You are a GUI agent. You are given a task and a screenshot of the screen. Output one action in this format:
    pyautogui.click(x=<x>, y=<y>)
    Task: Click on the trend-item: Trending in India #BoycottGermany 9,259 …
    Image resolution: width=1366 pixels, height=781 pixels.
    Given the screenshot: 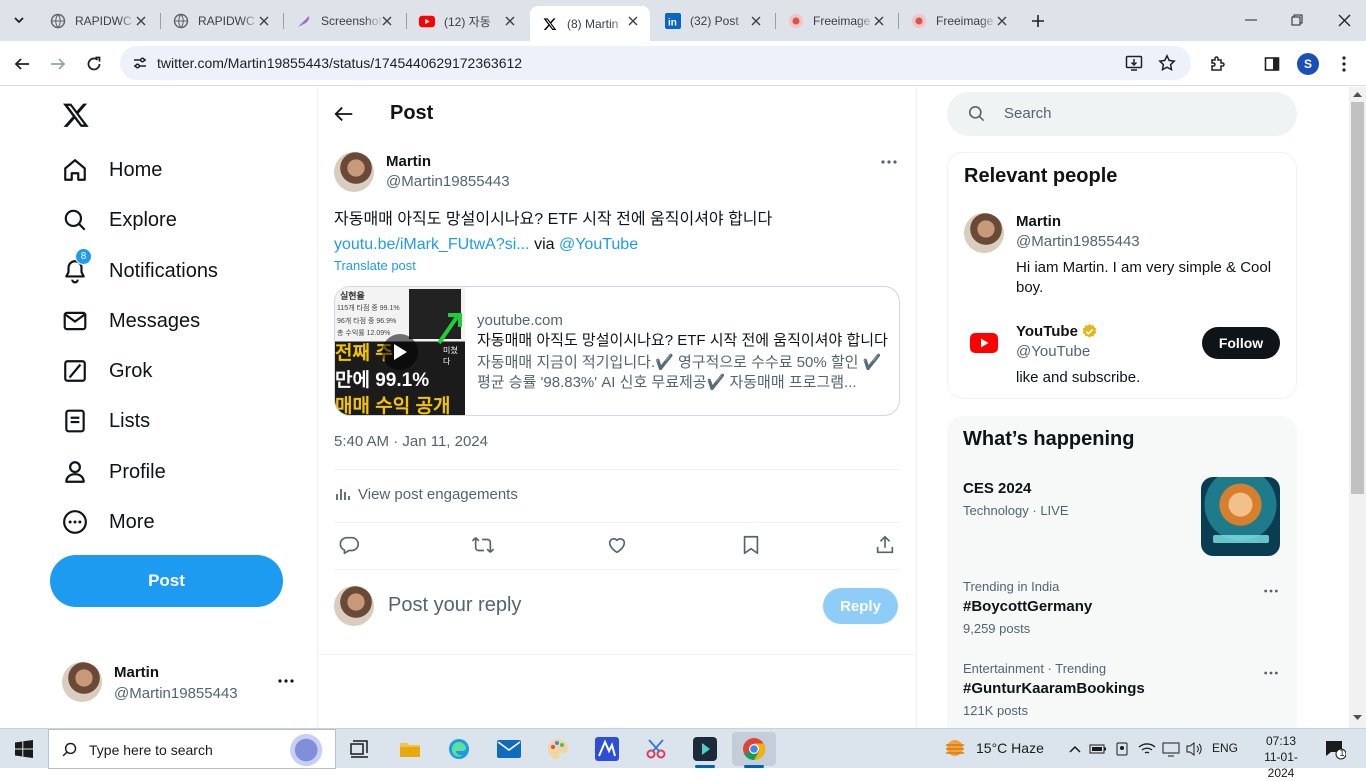 What is the action you would take?
    pyautogui.click(x=1122, y=607)
    